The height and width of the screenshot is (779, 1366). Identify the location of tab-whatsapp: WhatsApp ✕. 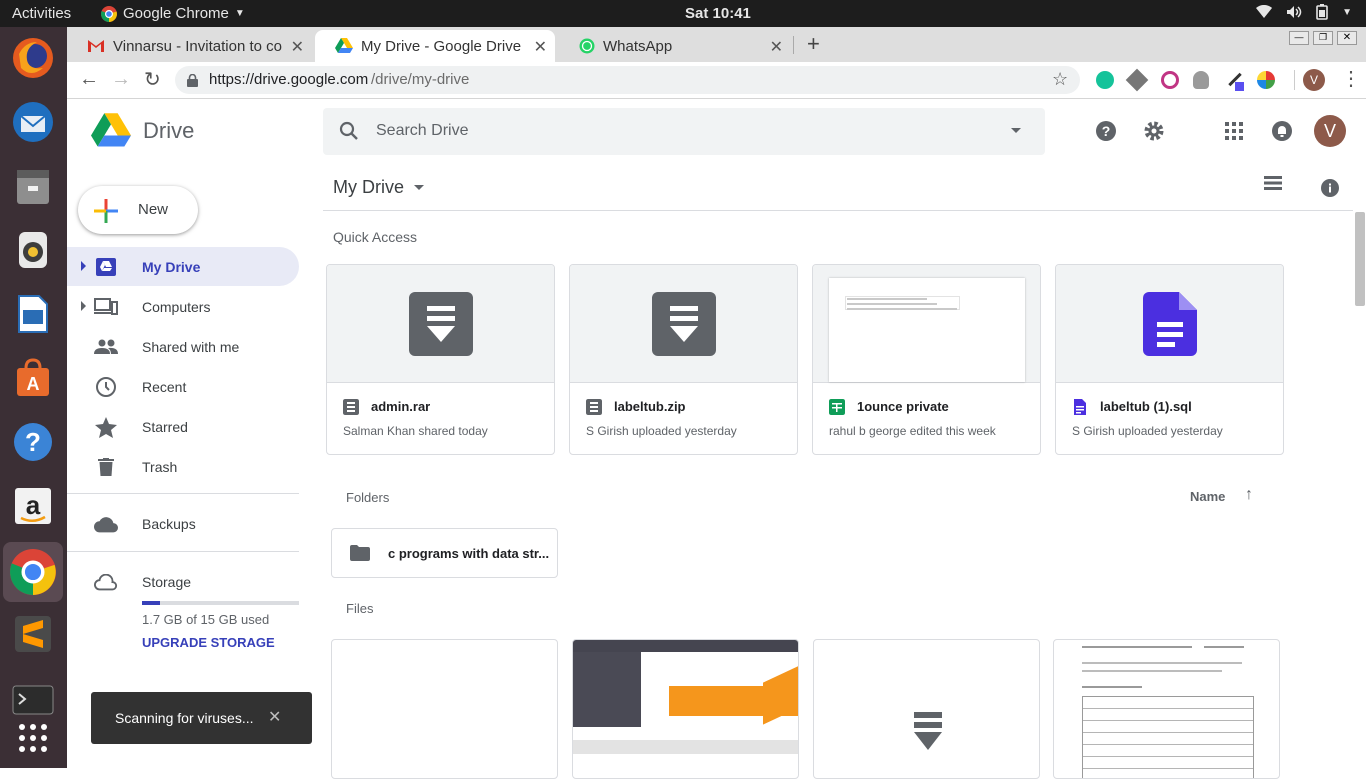
(675, 46).